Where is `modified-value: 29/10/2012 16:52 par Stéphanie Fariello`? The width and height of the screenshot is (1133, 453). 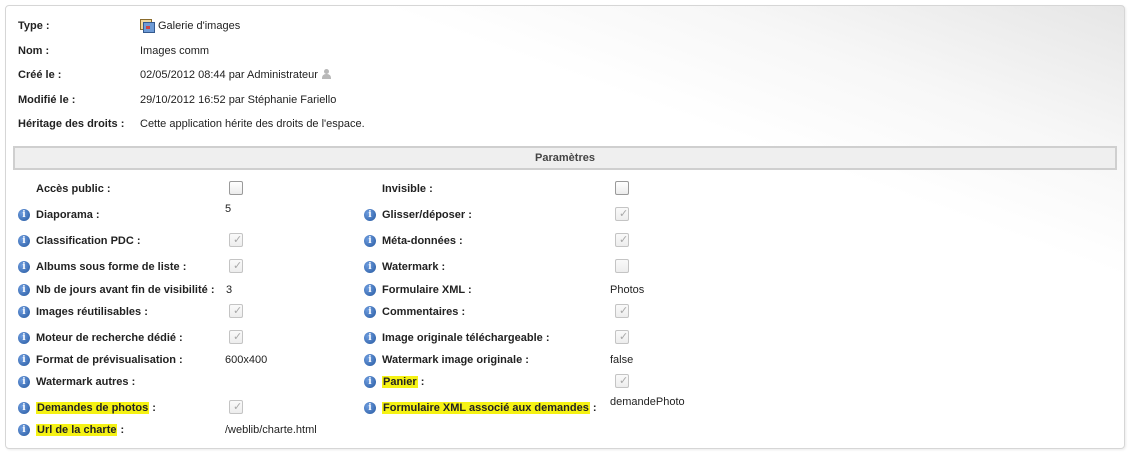 modified-value: 29/10/2012 16:52 par Stéphanie Fariello is located at coordinates (238, 100).